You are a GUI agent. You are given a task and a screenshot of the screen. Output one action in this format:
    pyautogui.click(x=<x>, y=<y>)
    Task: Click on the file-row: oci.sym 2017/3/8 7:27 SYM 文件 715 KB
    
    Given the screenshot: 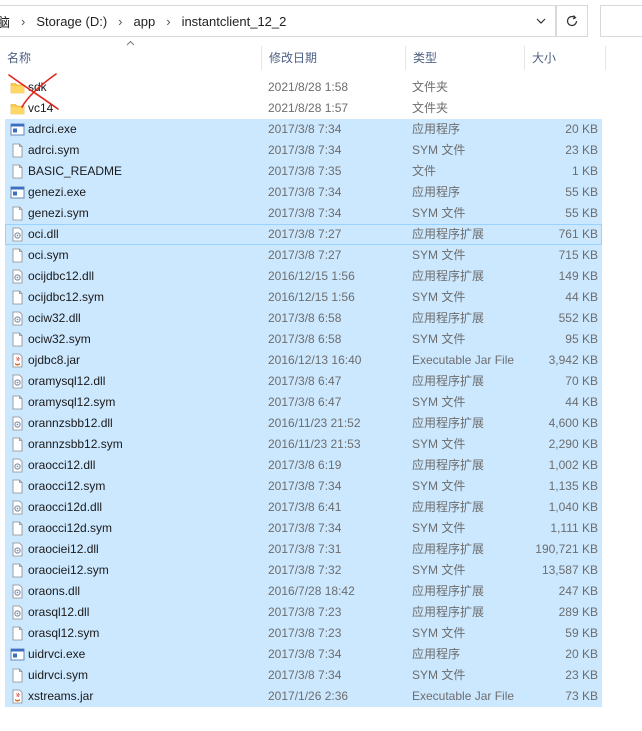 What is the action you would take?
    pyautogui.click(x=303, y=255)
    